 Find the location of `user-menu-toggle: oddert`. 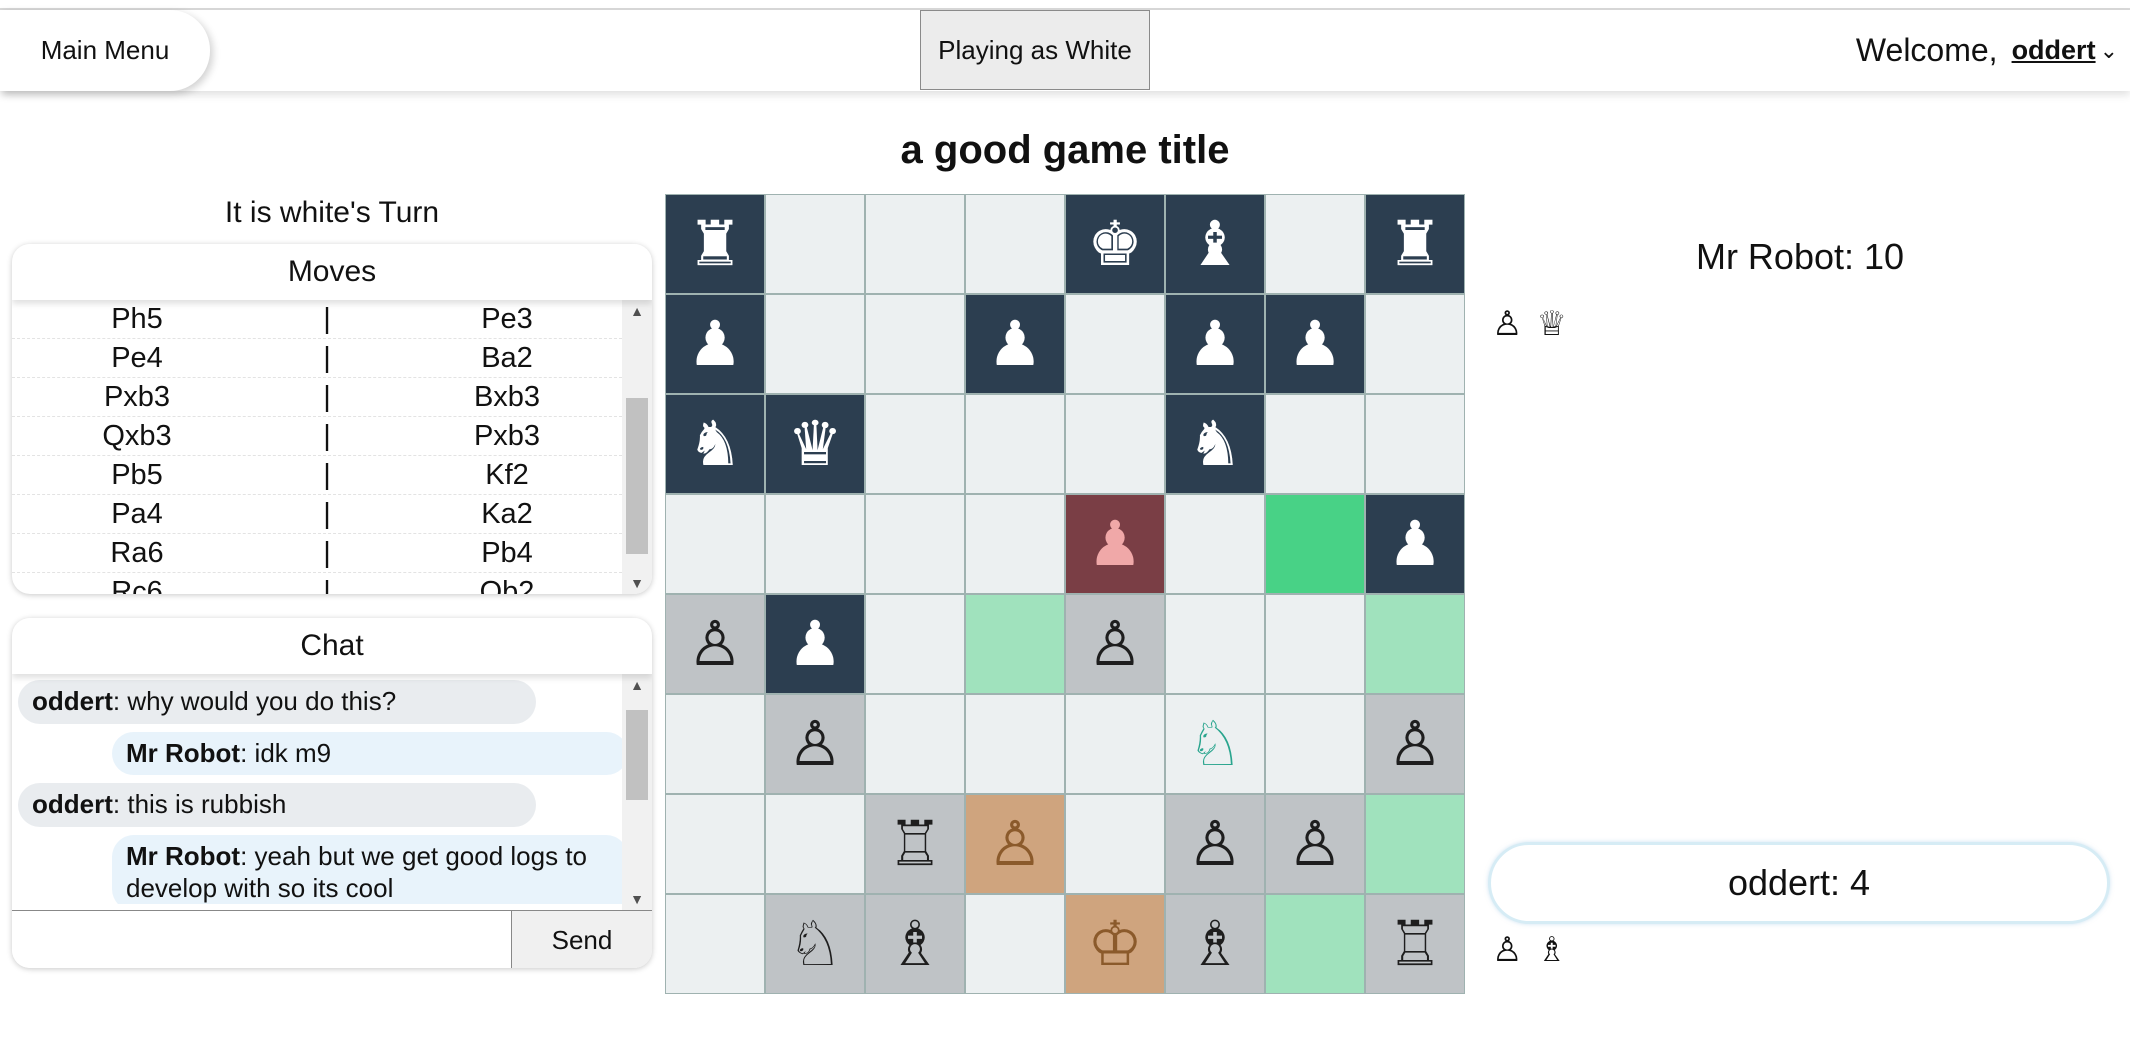

user-menu-toggle: oddert is located at coordinates (2054, 50).